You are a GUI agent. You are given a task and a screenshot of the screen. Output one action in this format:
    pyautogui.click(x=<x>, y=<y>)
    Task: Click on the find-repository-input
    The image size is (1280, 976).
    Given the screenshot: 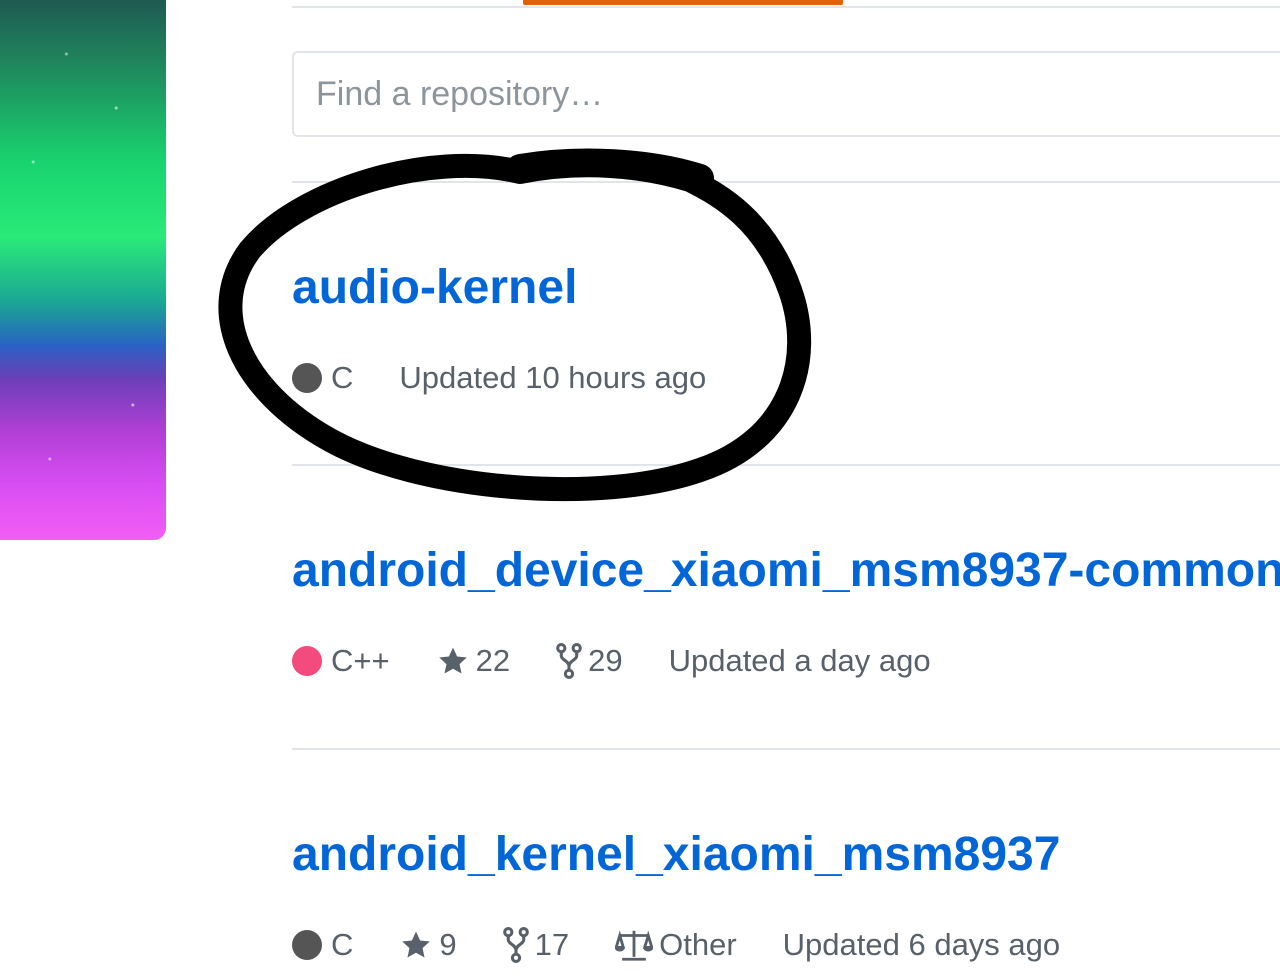 What is the action you would take?
    pyautogui.click(x=786, y=94)
    